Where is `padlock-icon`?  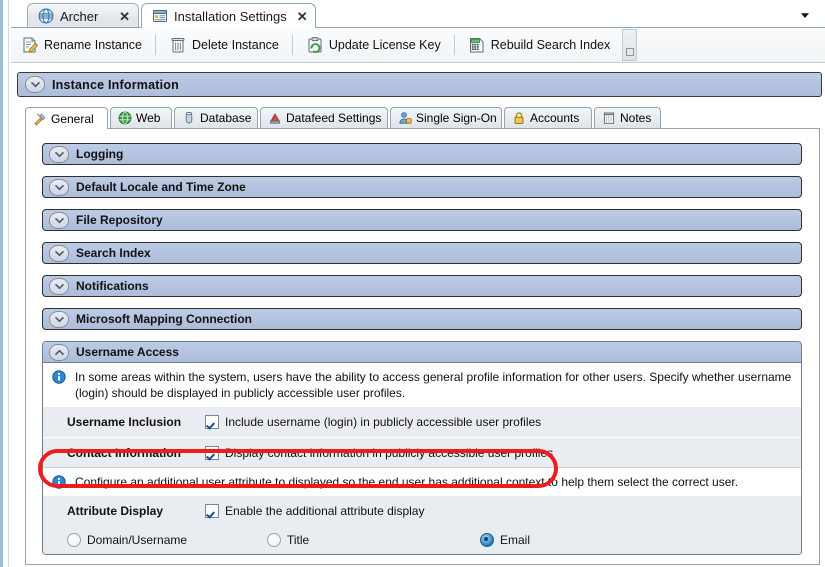
padlock-icon is located at coordinates (519, 118).